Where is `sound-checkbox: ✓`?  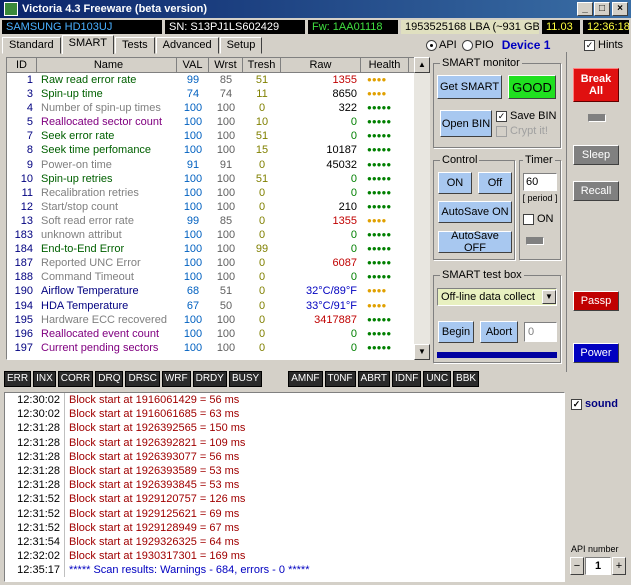
sound-checkbox: ✓ is located at coordinates (576, 404).